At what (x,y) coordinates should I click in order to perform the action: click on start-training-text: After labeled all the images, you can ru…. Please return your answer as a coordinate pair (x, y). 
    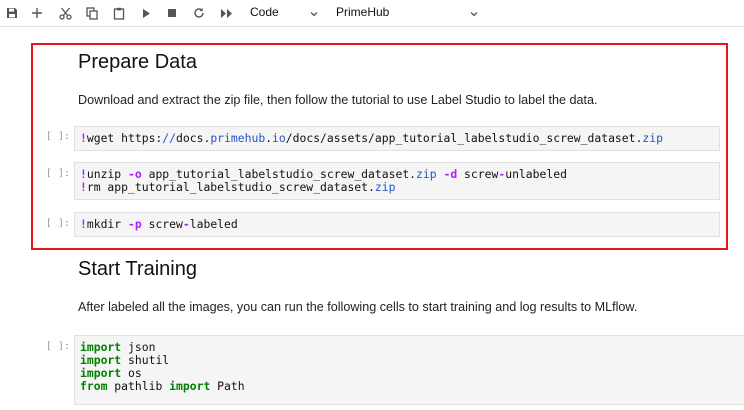
    Looking at the image, I should click on (358, 307).